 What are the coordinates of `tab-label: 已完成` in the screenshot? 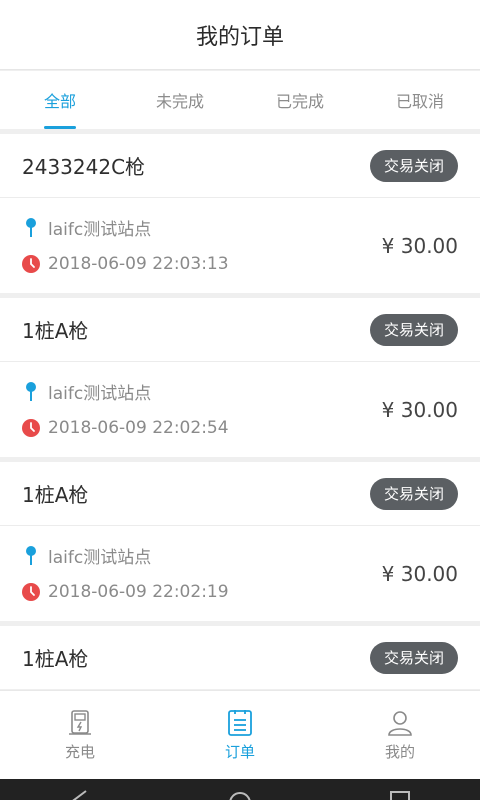 It's located at (299, 101).